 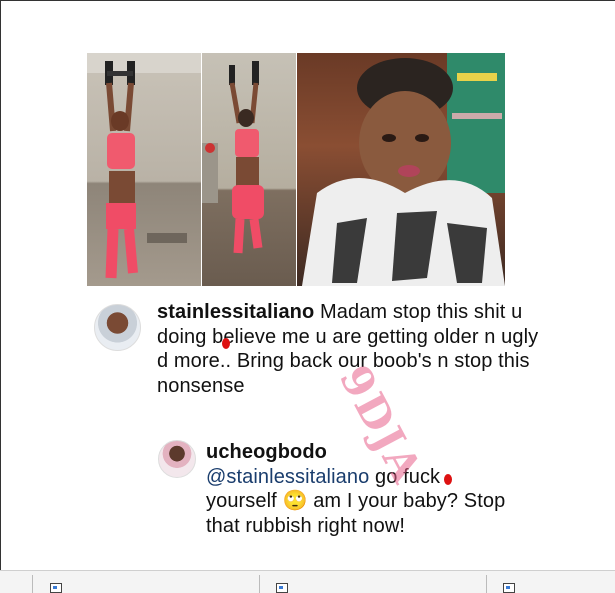 I want to click on workout-photo-back, so click(x=249, y=169).